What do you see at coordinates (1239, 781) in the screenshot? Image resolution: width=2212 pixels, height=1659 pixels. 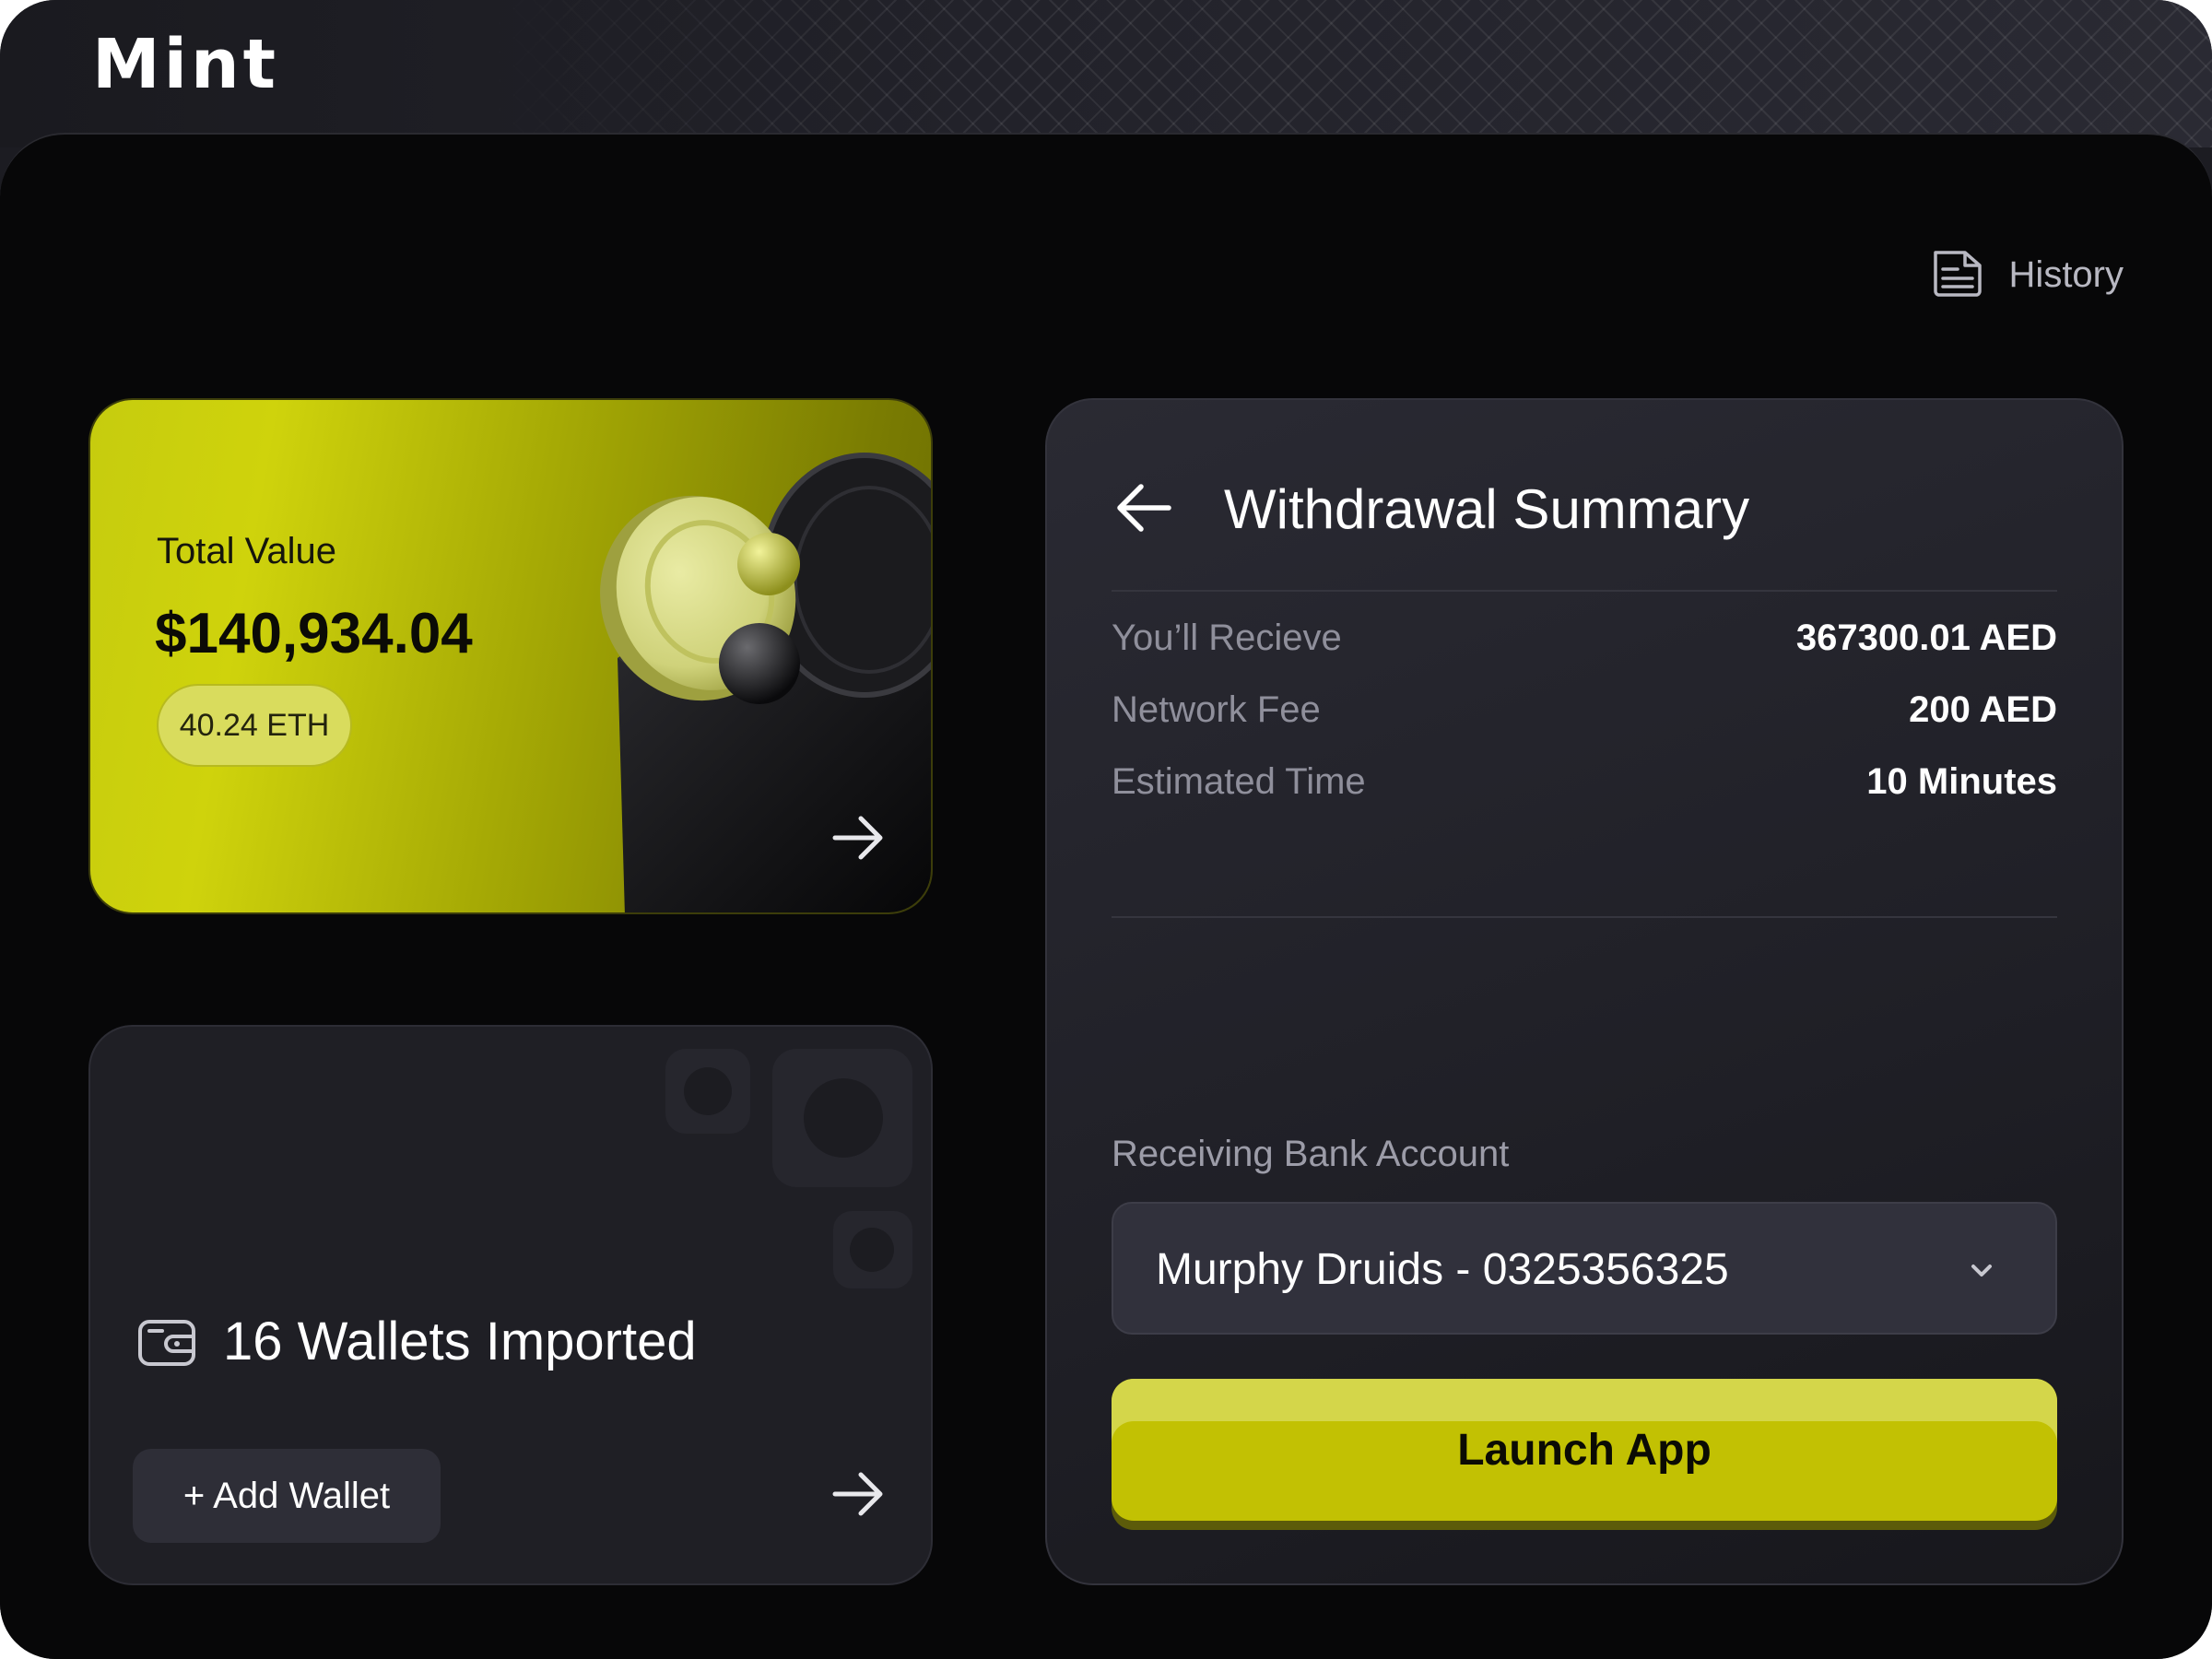 I see `summary-row-label: Estimated Time` at bounding box center [1239, 781].